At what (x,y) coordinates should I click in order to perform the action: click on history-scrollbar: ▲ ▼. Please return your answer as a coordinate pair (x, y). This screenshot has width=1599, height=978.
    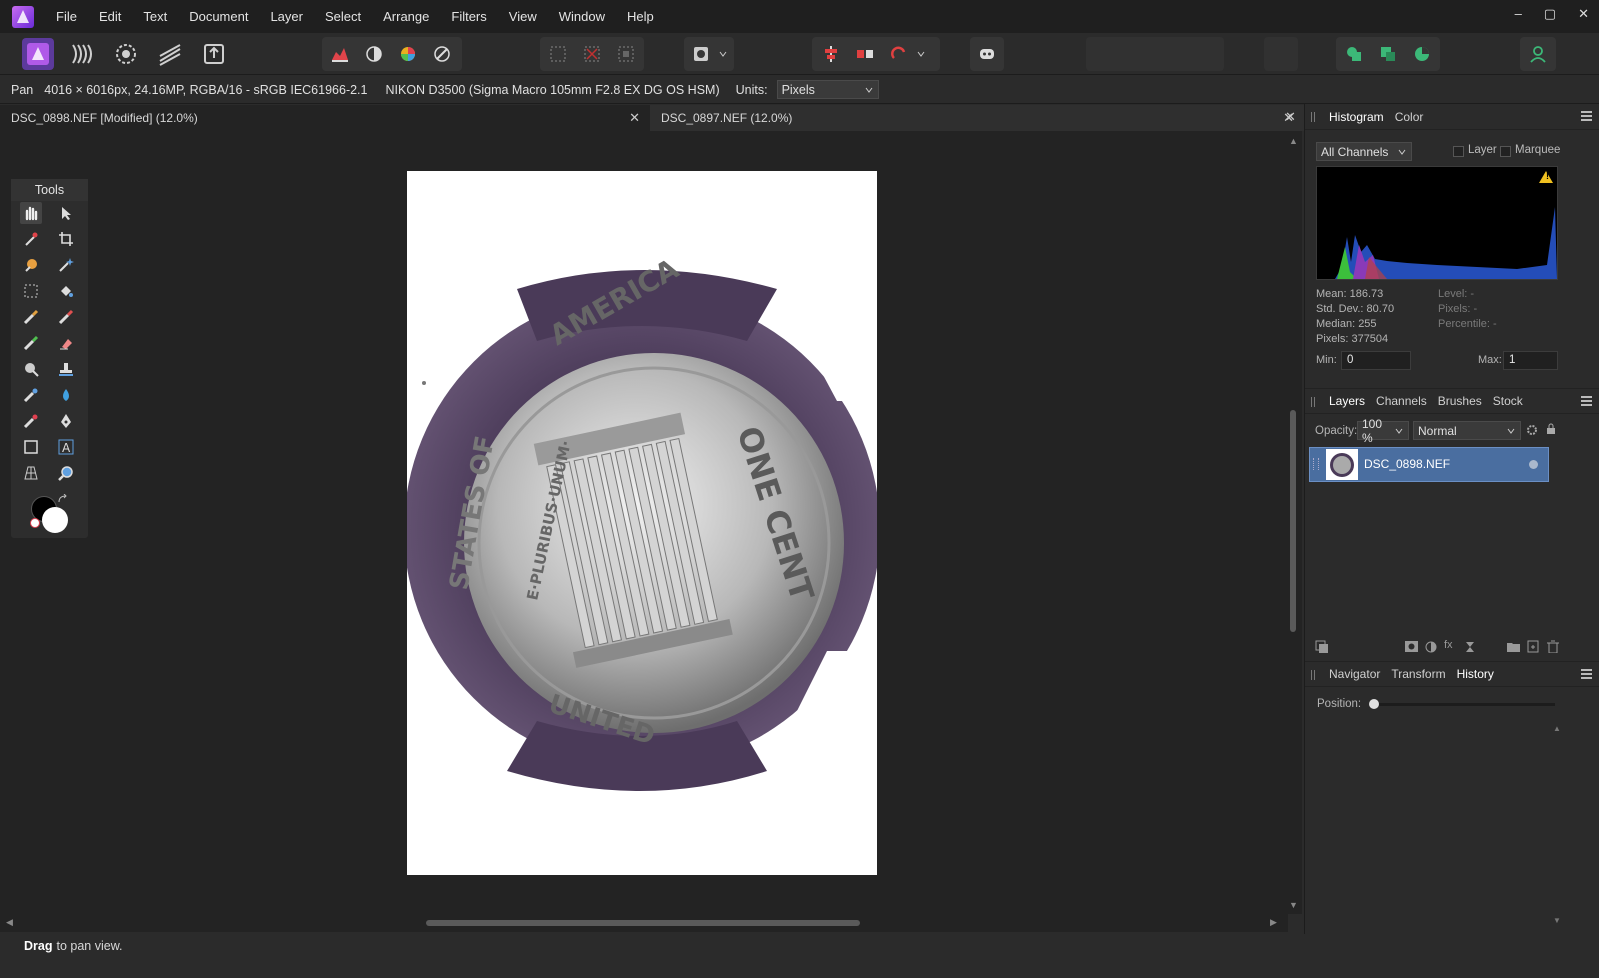
    Looking at the image, I should click on (1556, 824).